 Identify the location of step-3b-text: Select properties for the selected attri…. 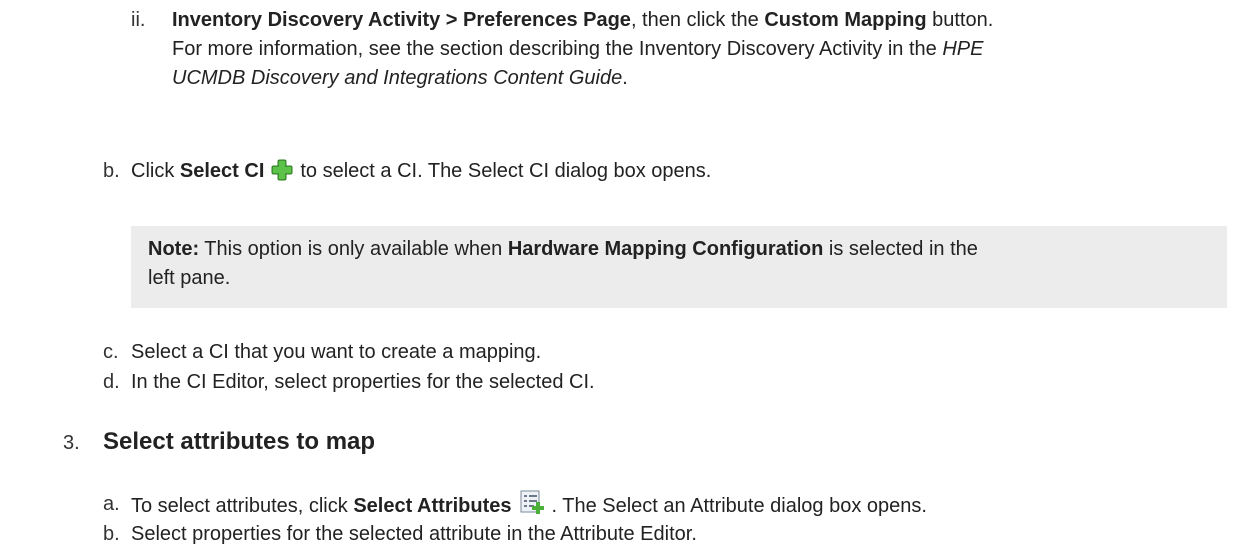
(414, 534).